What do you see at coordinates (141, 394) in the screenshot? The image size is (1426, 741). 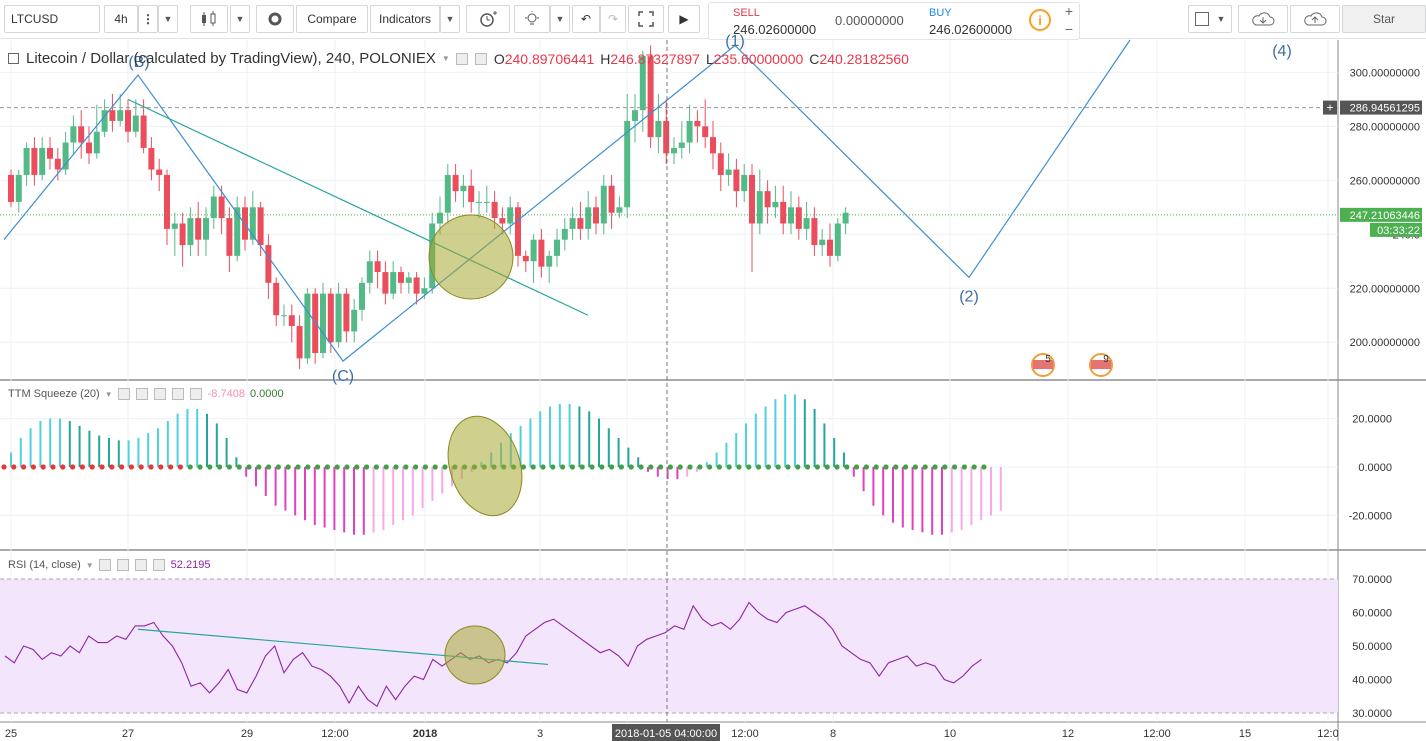 I see `ttm-settings-icon` at bounding box center [141, 394].